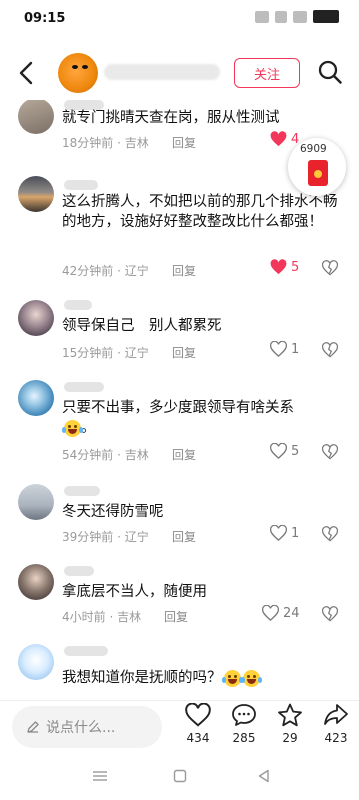 The width and height of the screenshot is (359, 800). What do you see at coordinates (330, 72) in the screenshot?
I see `search-icon` at bounding box center [330, 72].